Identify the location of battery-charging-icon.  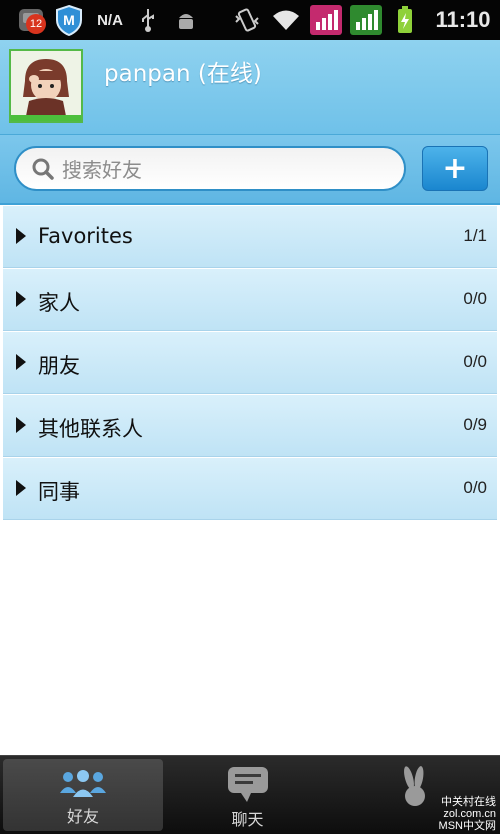
(405, 20).